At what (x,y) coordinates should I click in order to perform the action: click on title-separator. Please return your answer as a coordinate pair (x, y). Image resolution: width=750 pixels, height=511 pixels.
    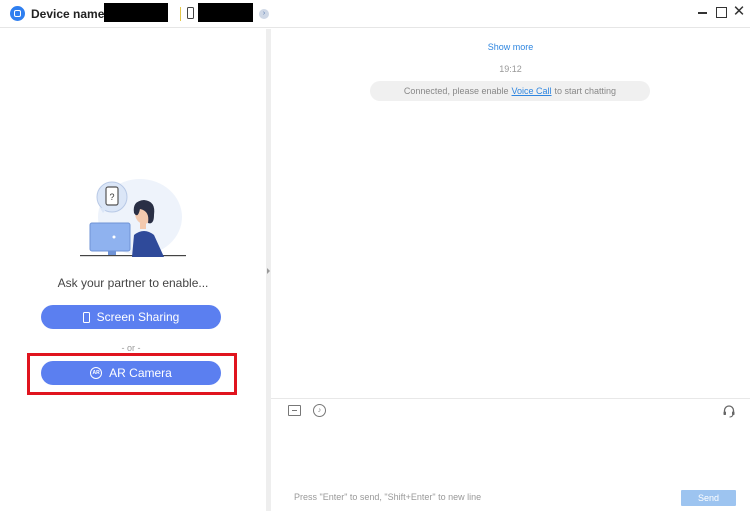
    Looking at the image, I should click on (180, 14).